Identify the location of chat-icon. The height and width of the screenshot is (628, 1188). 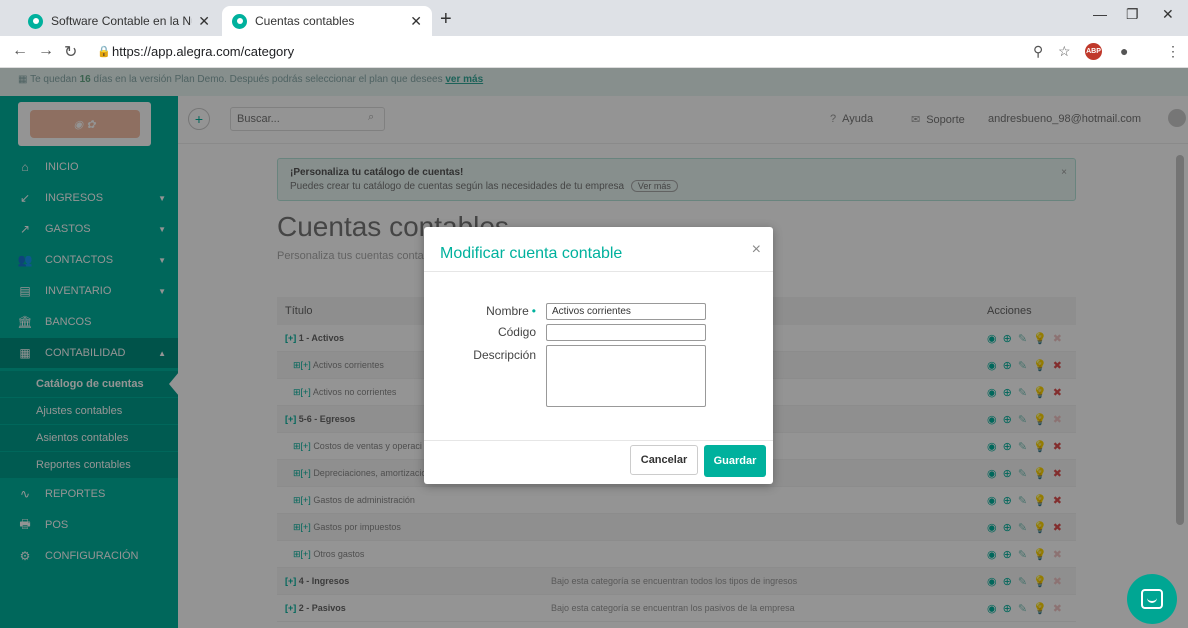
(1152, 599).